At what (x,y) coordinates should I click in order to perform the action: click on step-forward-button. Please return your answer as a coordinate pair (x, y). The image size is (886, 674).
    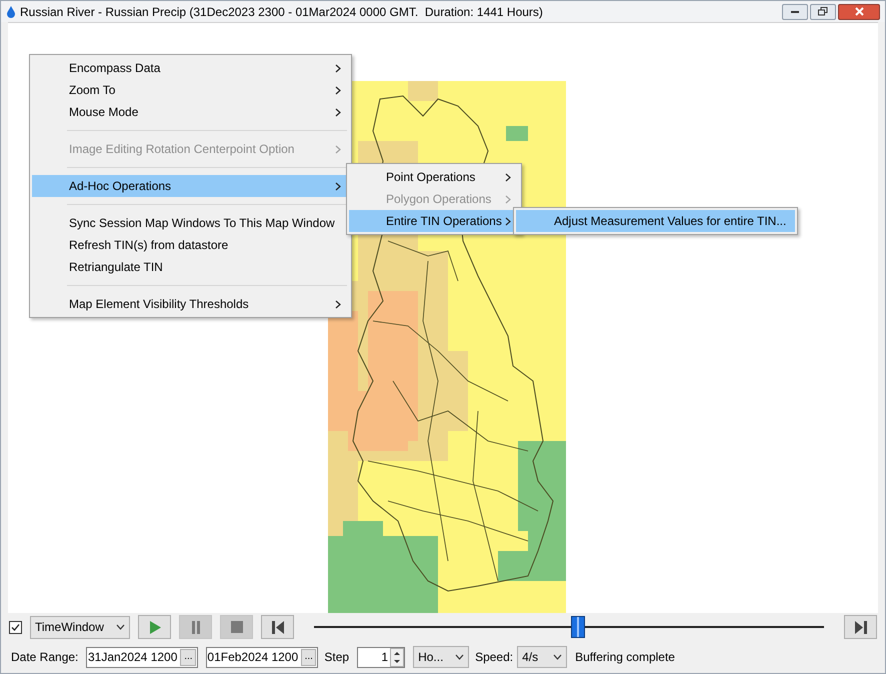
    Looking at the image, I should click on (860, 627).